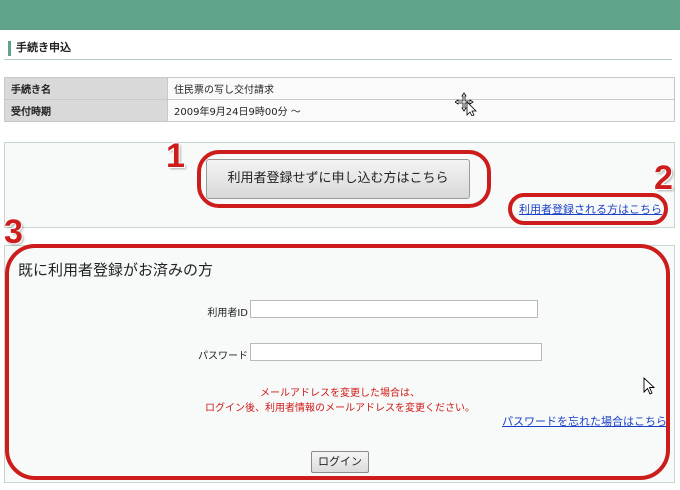 This screenshot has height=490, width=680. What do you see at coordinates (338, 49) in the screenshot?
I see `section-title: 手続き申込` at bounding box center [338, 49].